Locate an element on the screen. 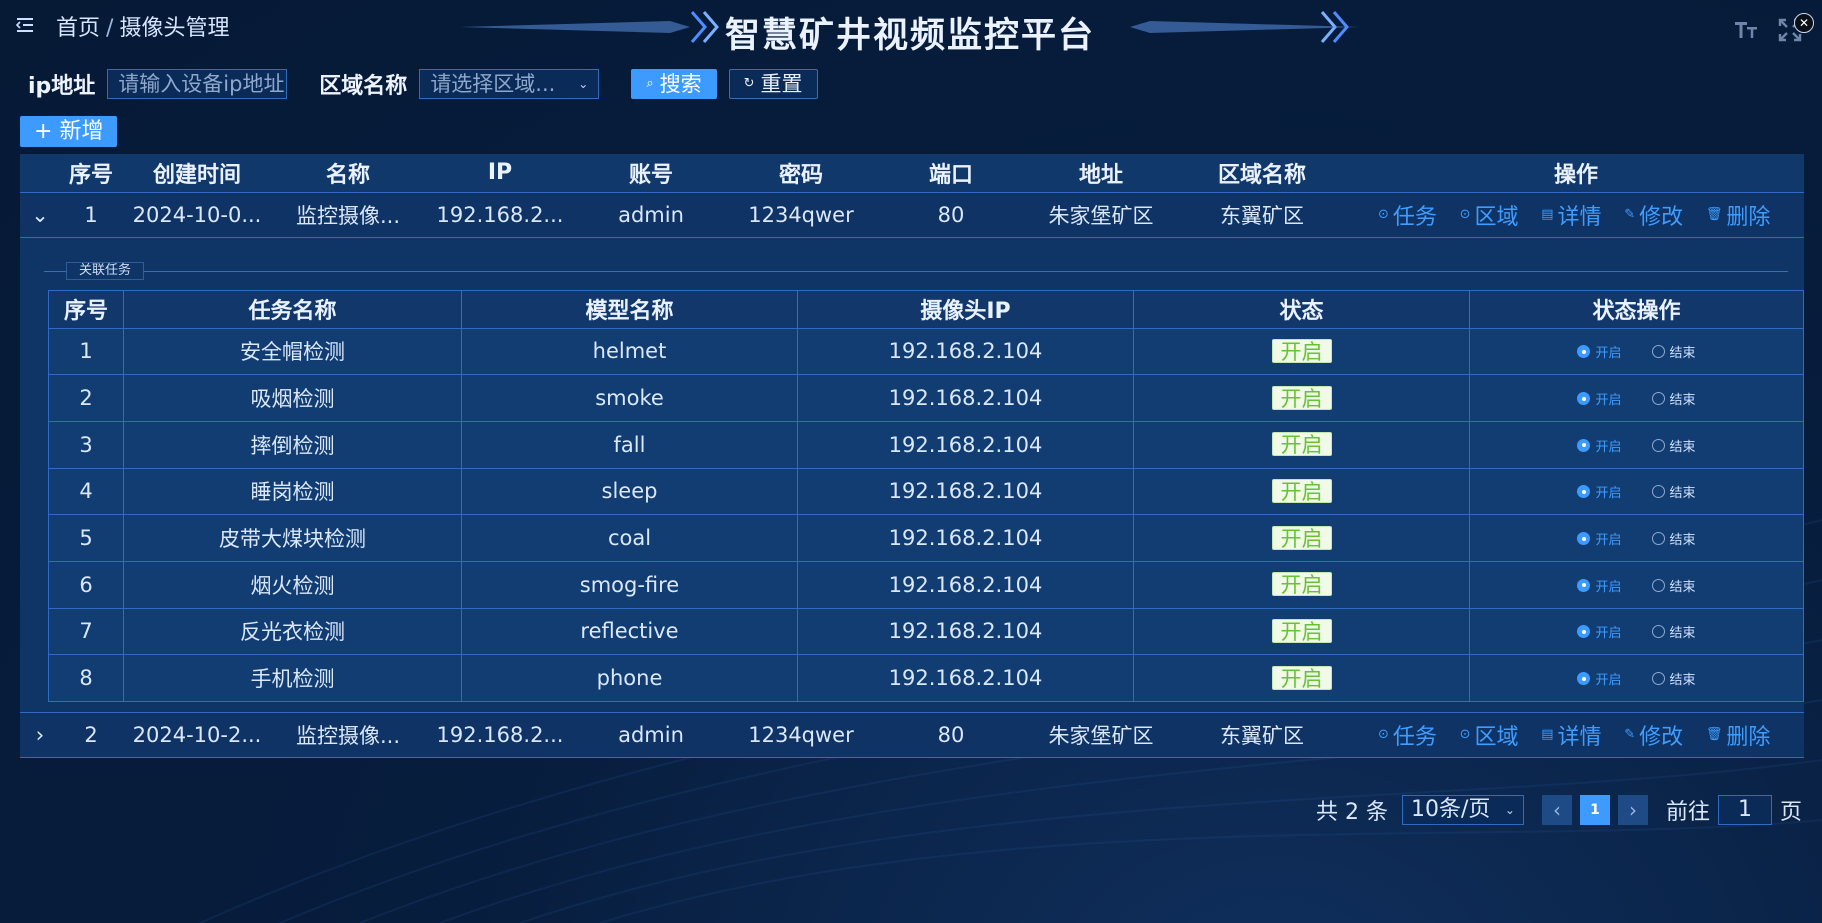 The image size is (1822, 923). table-header-row: 序号 创建时间 名称 IP 账号 密码 端口 地址 区域名称 操作 is located at coordinates (912, 173).